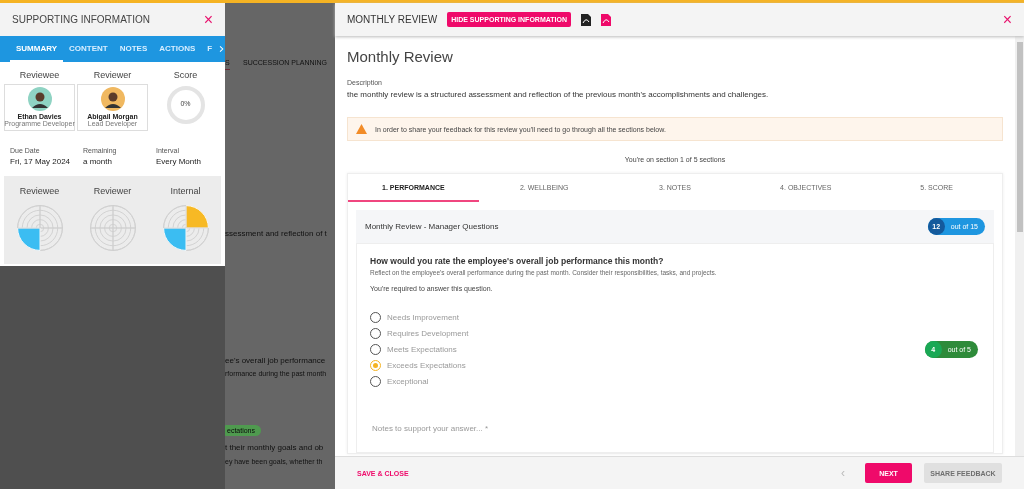 This screenshot has height=489, width=1024. I want to click on radio-option: Needs Improvement, so click(419, 317).